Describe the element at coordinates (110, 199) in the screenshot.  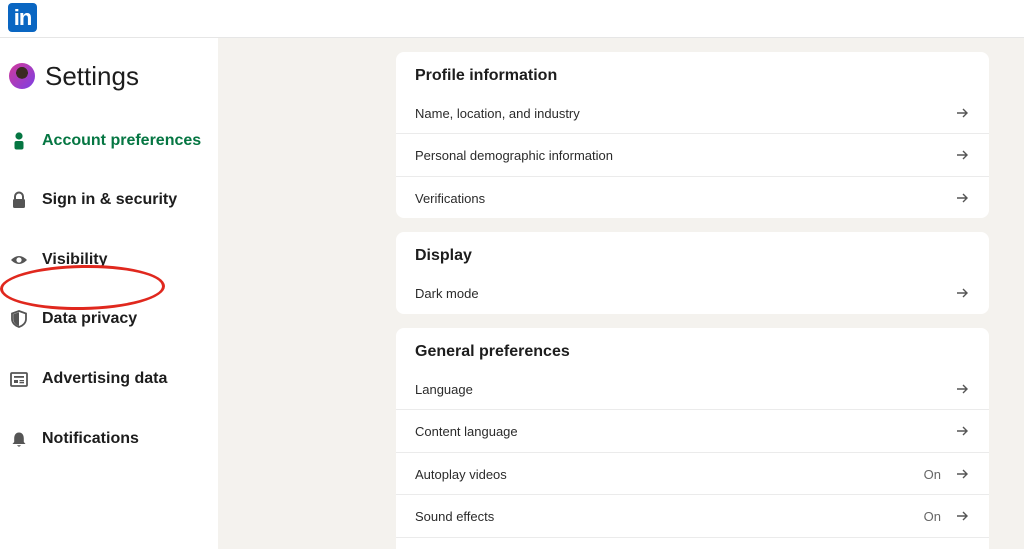
I see `sidebar-item-label: Sign in & security` at that location.